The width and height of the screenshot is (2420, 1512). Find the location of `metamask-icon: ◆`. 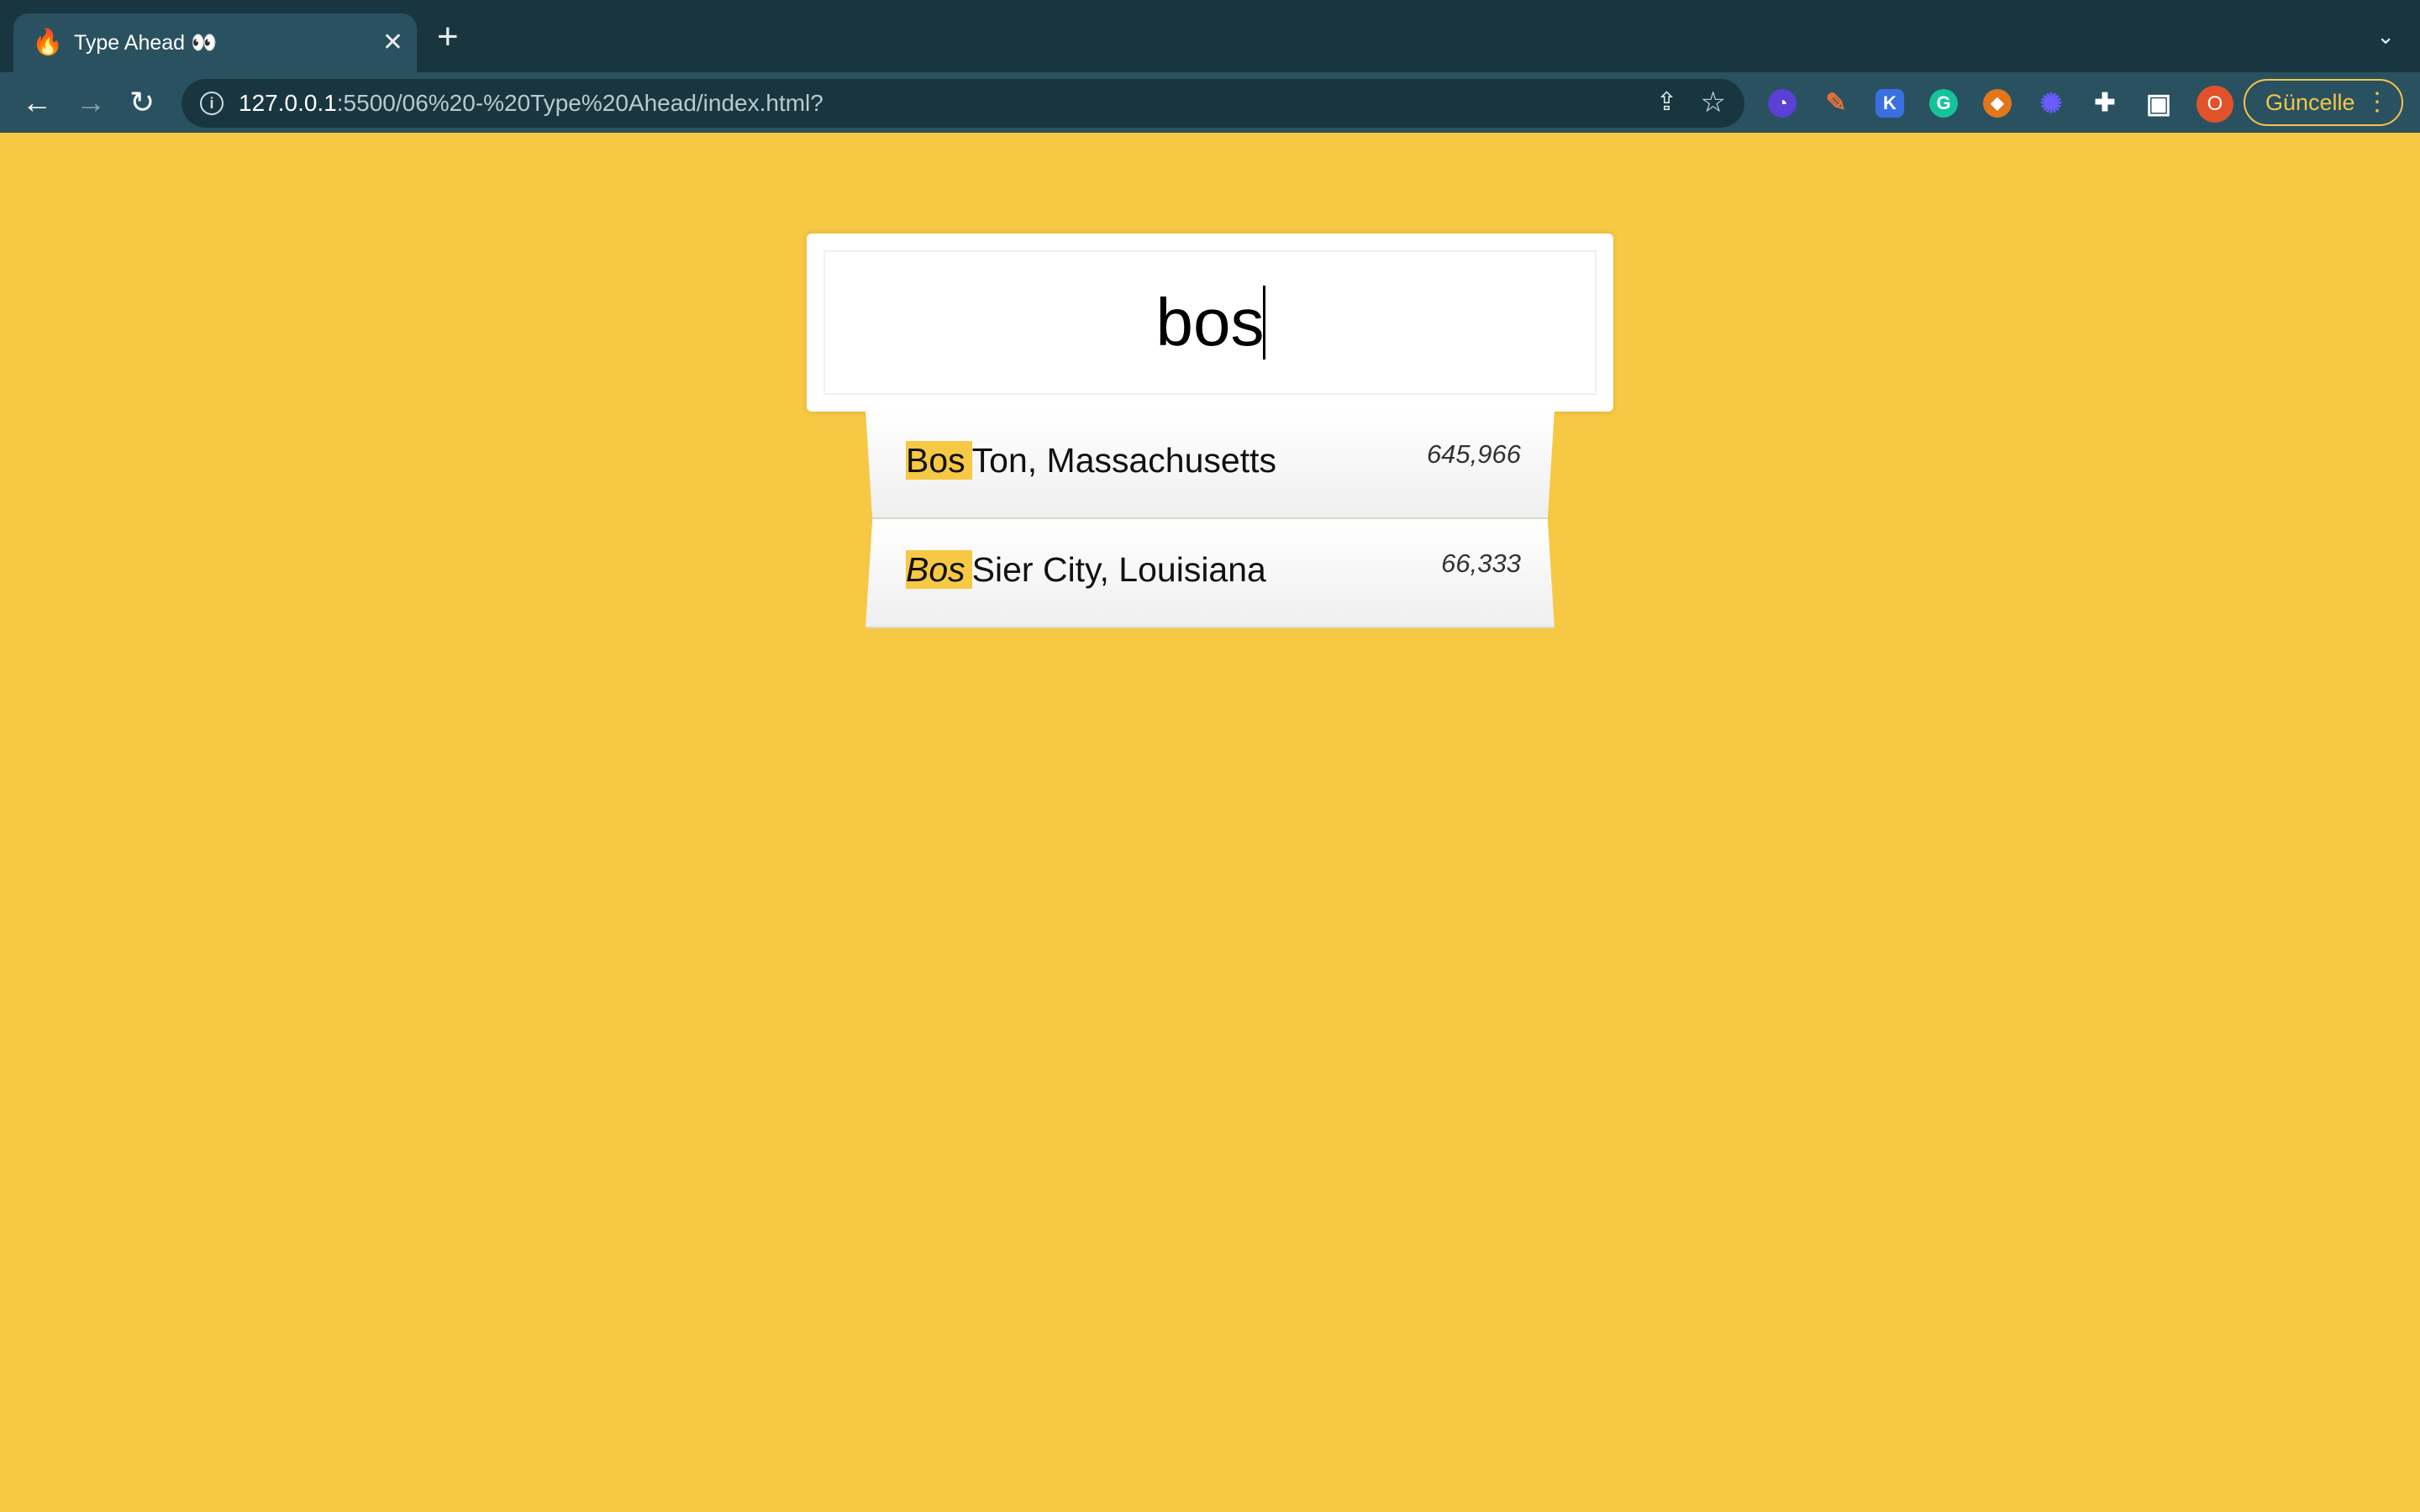

metamask-icon: ◆ is located at coordinates (1997, 103).